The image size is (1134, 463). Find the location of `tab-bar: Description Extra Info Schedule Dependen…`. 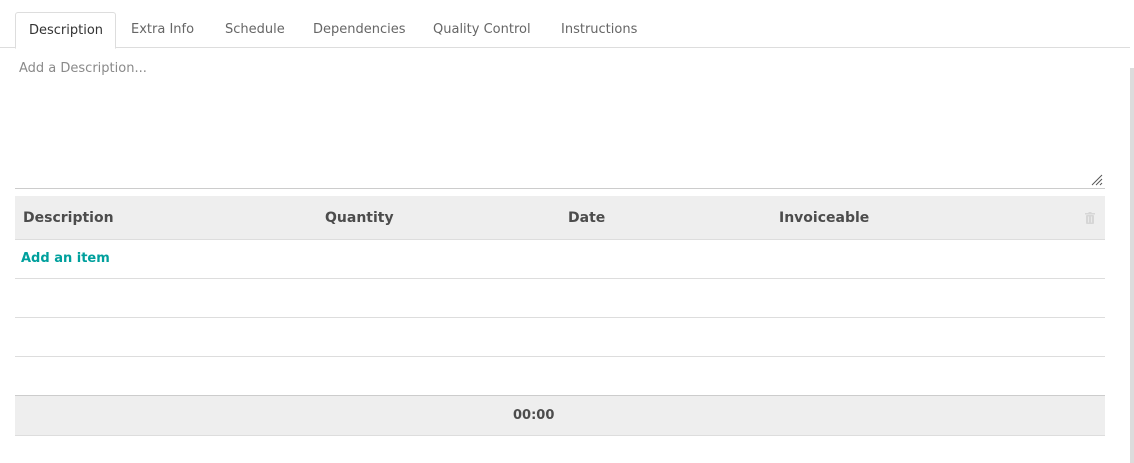

tab-bar: Description Extra Info Schedule Dependen… is located at coordinates (565, 24).